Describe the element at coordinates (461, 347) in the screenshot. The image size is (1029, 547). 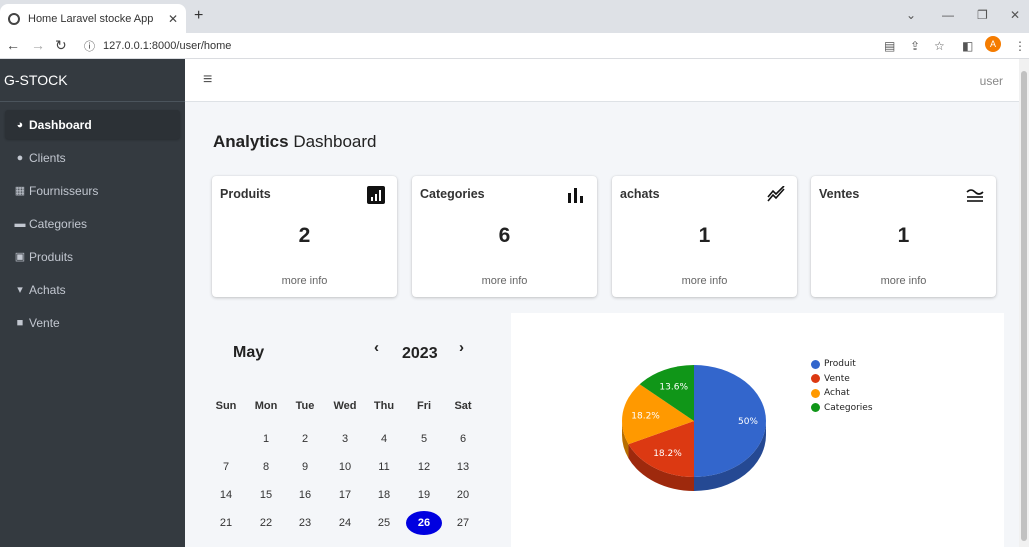
I see `calendar-next-button: ›` at that location.